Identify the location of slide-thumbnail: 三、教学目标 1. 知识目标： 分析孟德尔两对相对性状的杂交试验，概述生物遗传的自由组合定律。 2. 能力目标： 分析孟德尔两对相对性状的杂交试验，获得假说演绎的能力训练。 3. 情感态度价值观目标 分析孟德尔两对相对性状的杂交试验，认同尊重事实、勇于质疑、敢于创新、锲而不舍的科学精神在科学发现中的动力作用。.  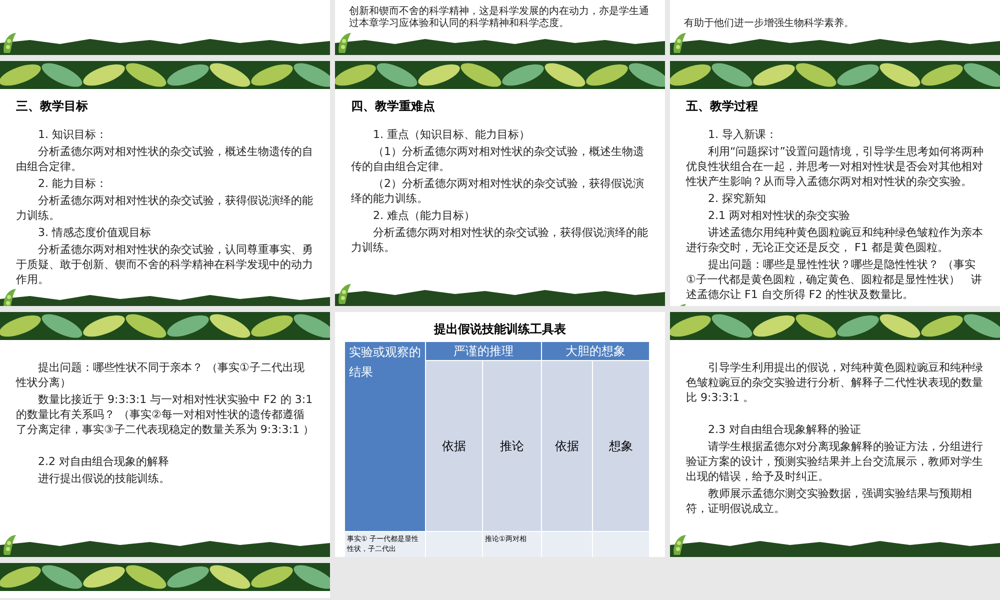
(165, 183).